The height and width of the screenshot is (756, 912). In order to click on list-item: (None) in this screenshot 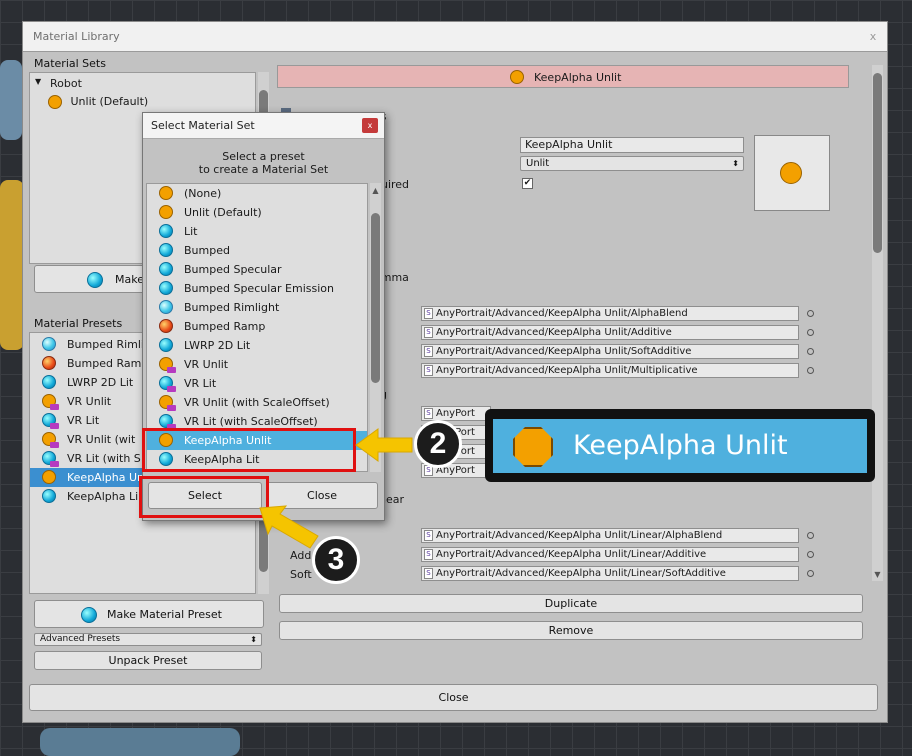, I will do `click(257, 193)`.